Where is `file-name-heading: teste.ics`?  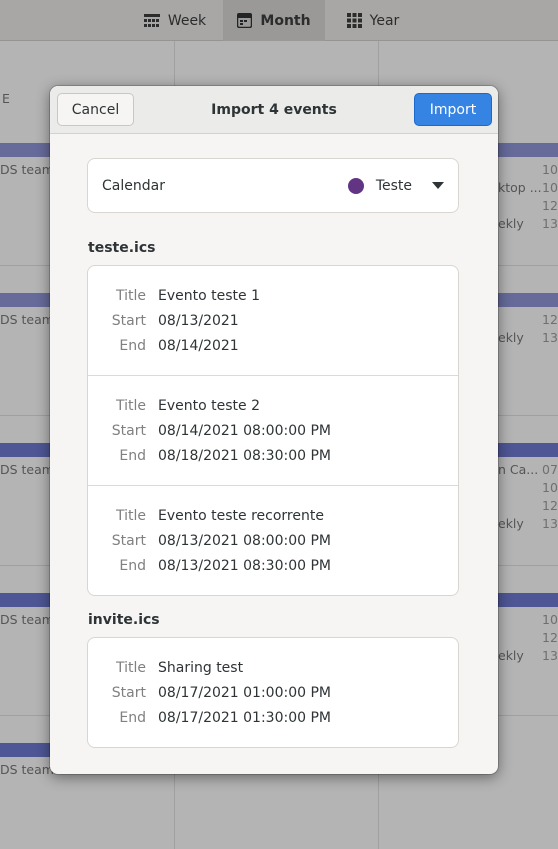
file-name-heading: teste.ics is located at coordinates (122, 248).